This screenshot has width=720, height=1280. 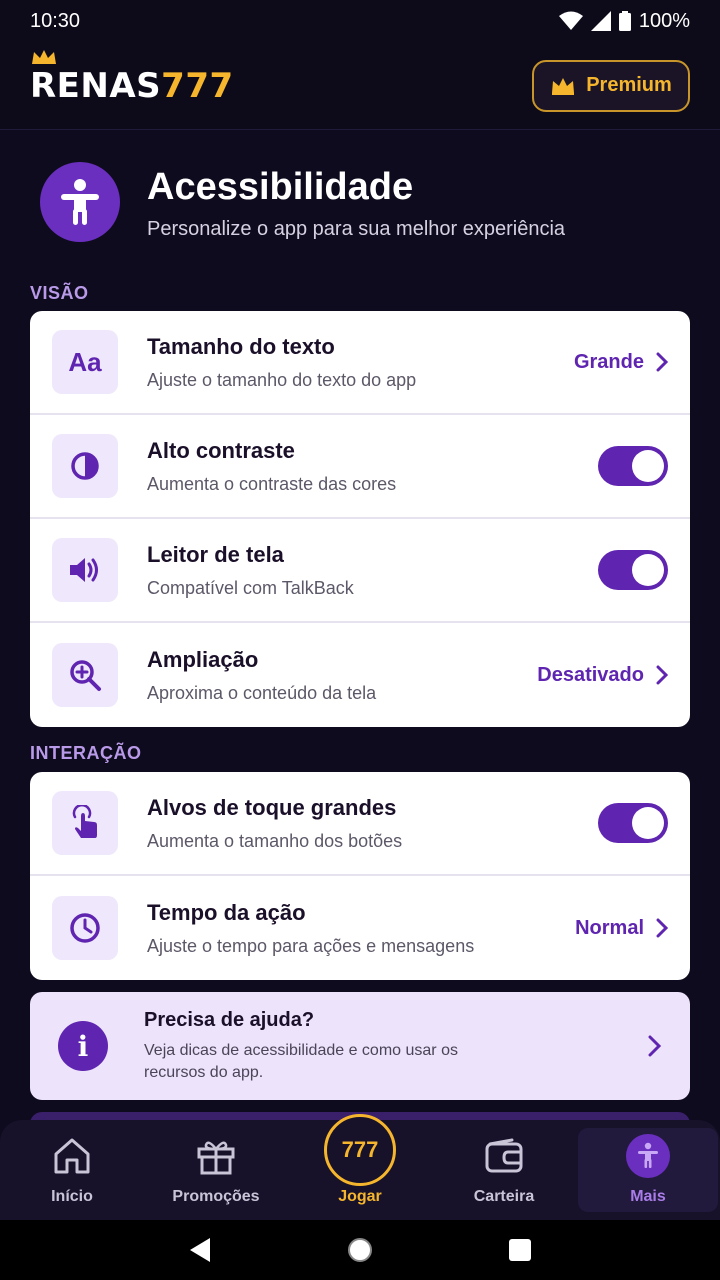 I want to click on zoom-icon, so click(x=85, y=675).